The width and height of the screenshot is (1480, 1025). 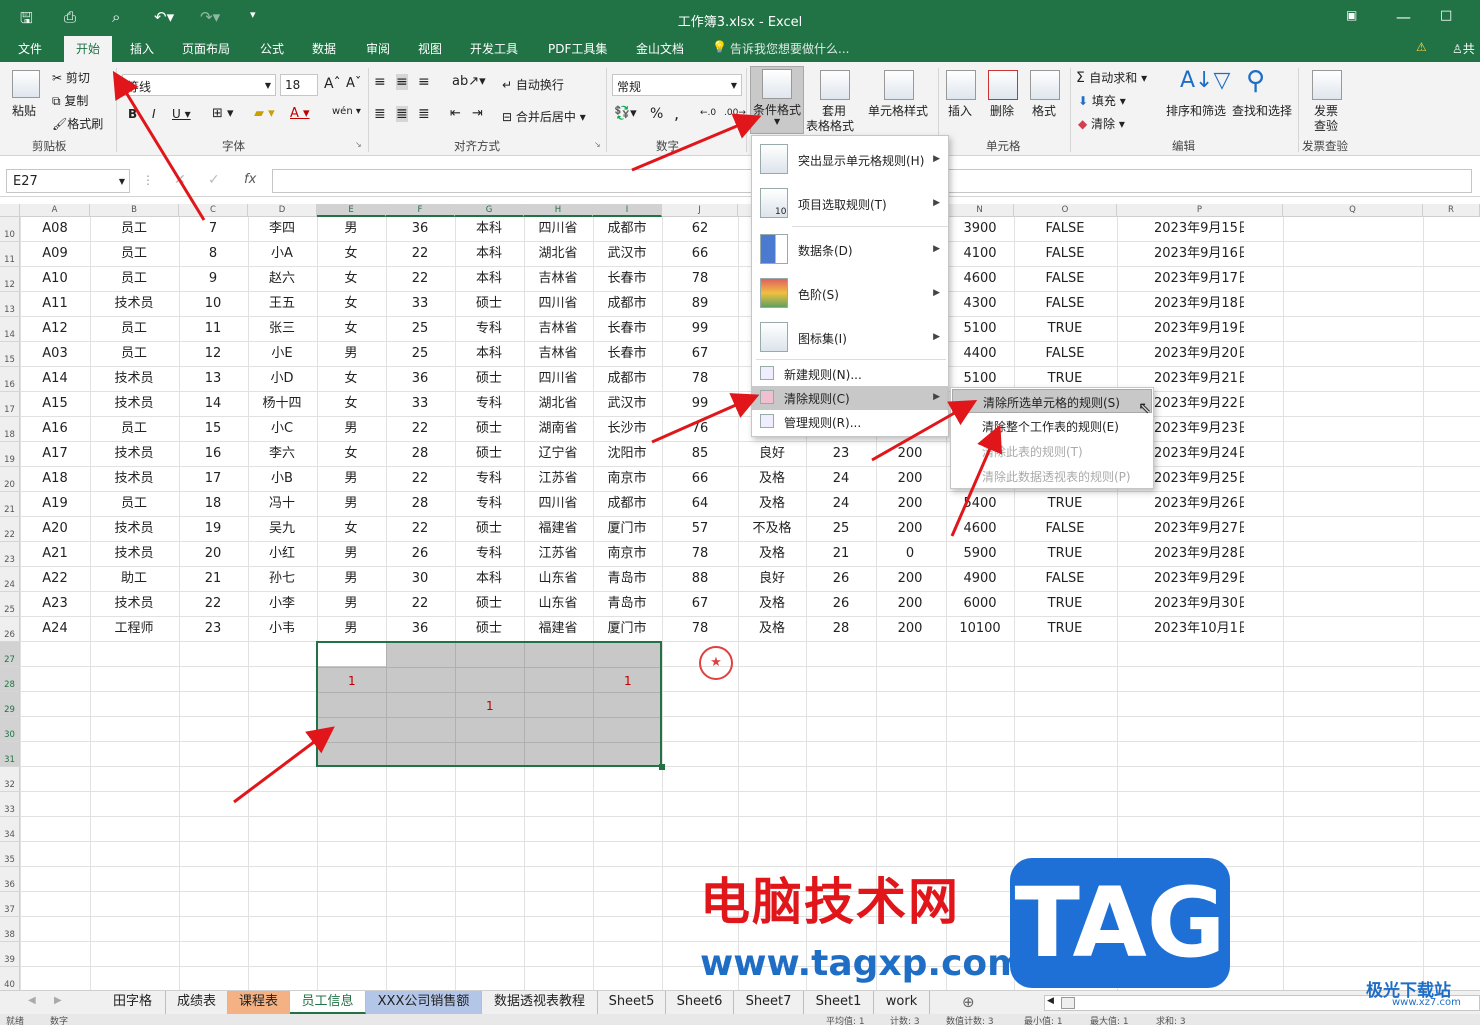 What do you see at coordinates (632, 1002) in the screenshot?
I see `sheet-tab: Sheet5` at bounding box center [632, 1002].